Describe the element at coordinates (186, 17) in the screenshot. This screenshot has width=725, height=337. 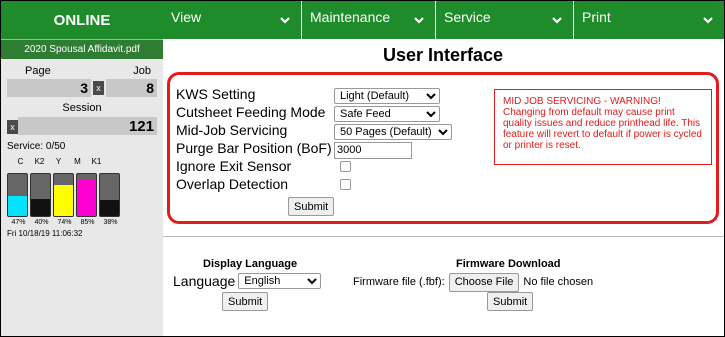
I see `nav-view-label: View` at that location.